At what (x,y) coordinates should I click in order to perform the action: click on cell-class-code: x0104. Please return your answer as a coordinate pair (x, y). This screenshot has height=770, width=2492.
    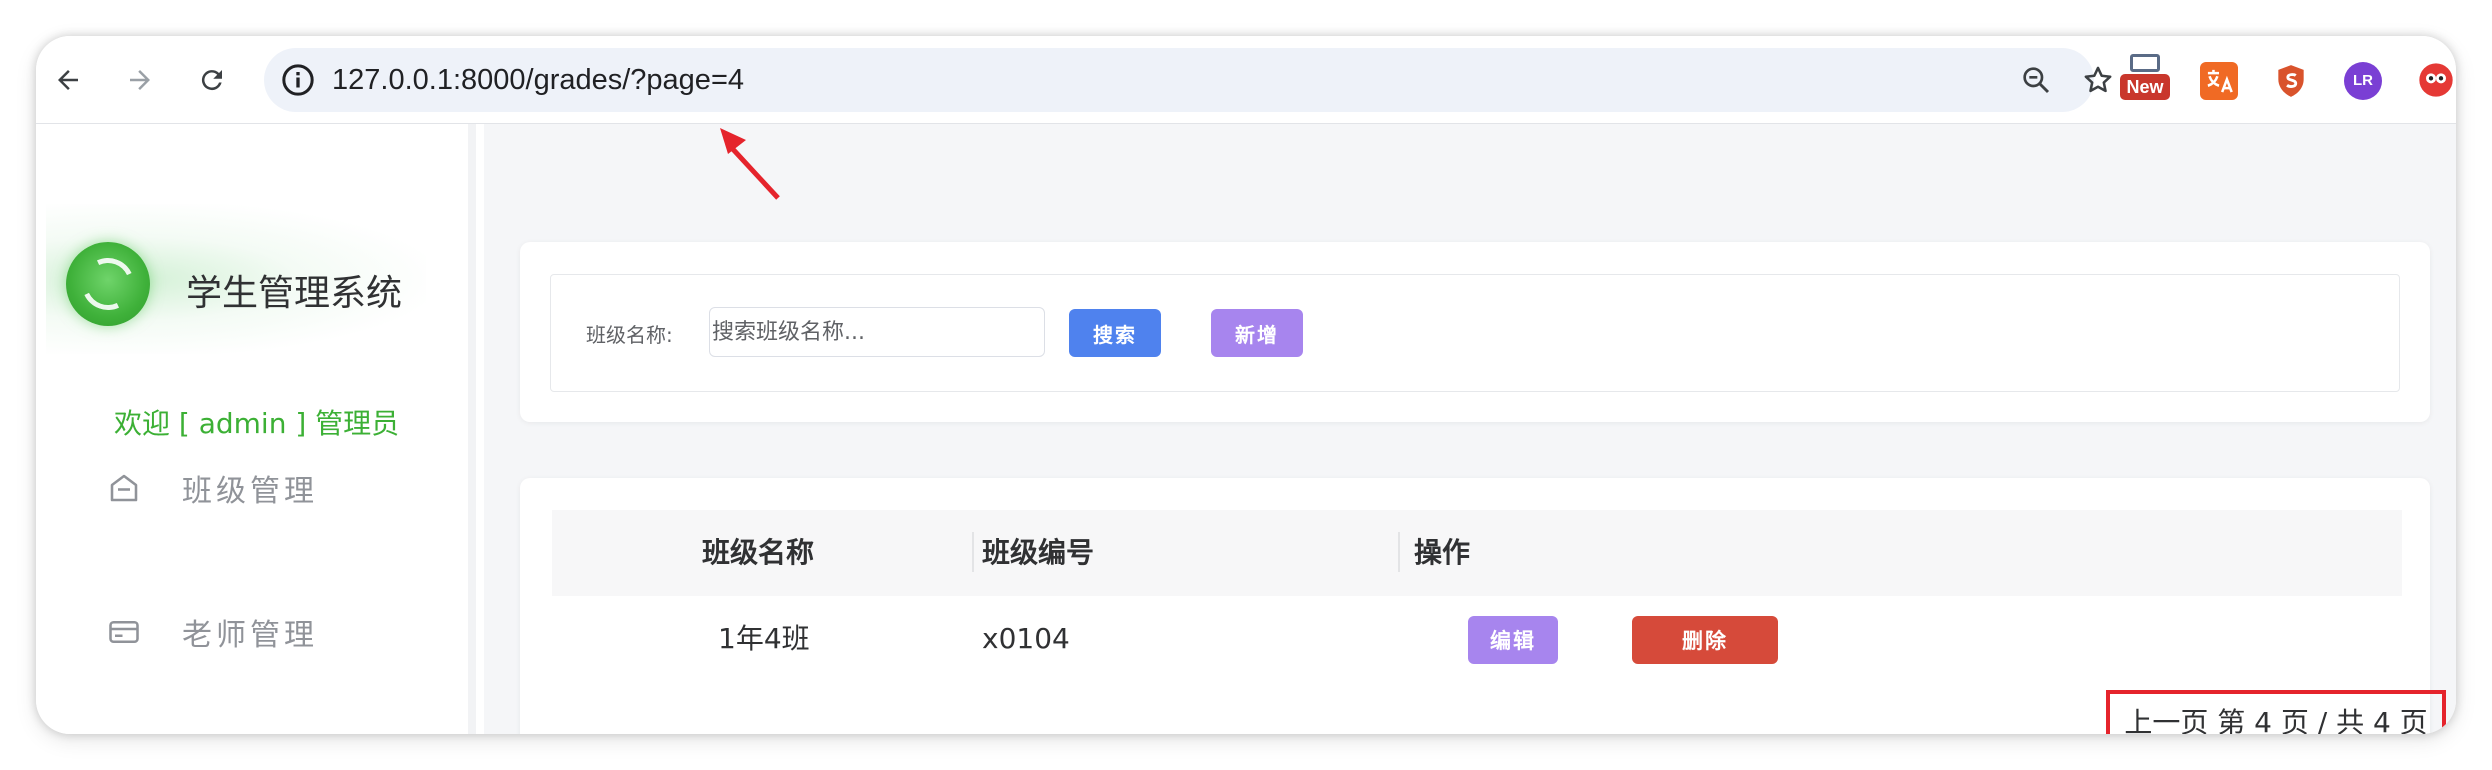
    Looking at the image, I should click on (1026, 638).